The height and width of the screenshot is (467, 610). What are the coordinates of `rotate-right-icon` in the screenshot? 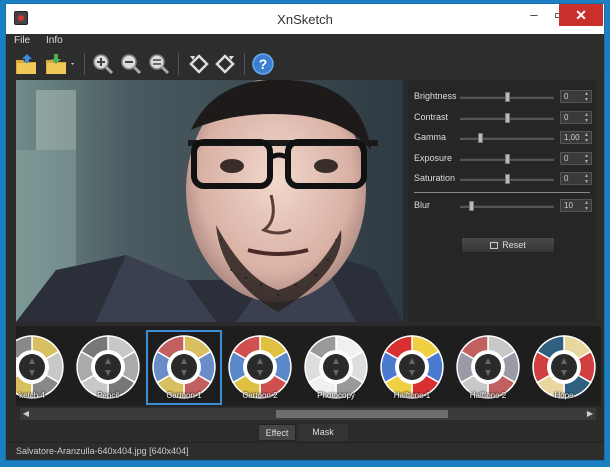 It's located at (225, 64).